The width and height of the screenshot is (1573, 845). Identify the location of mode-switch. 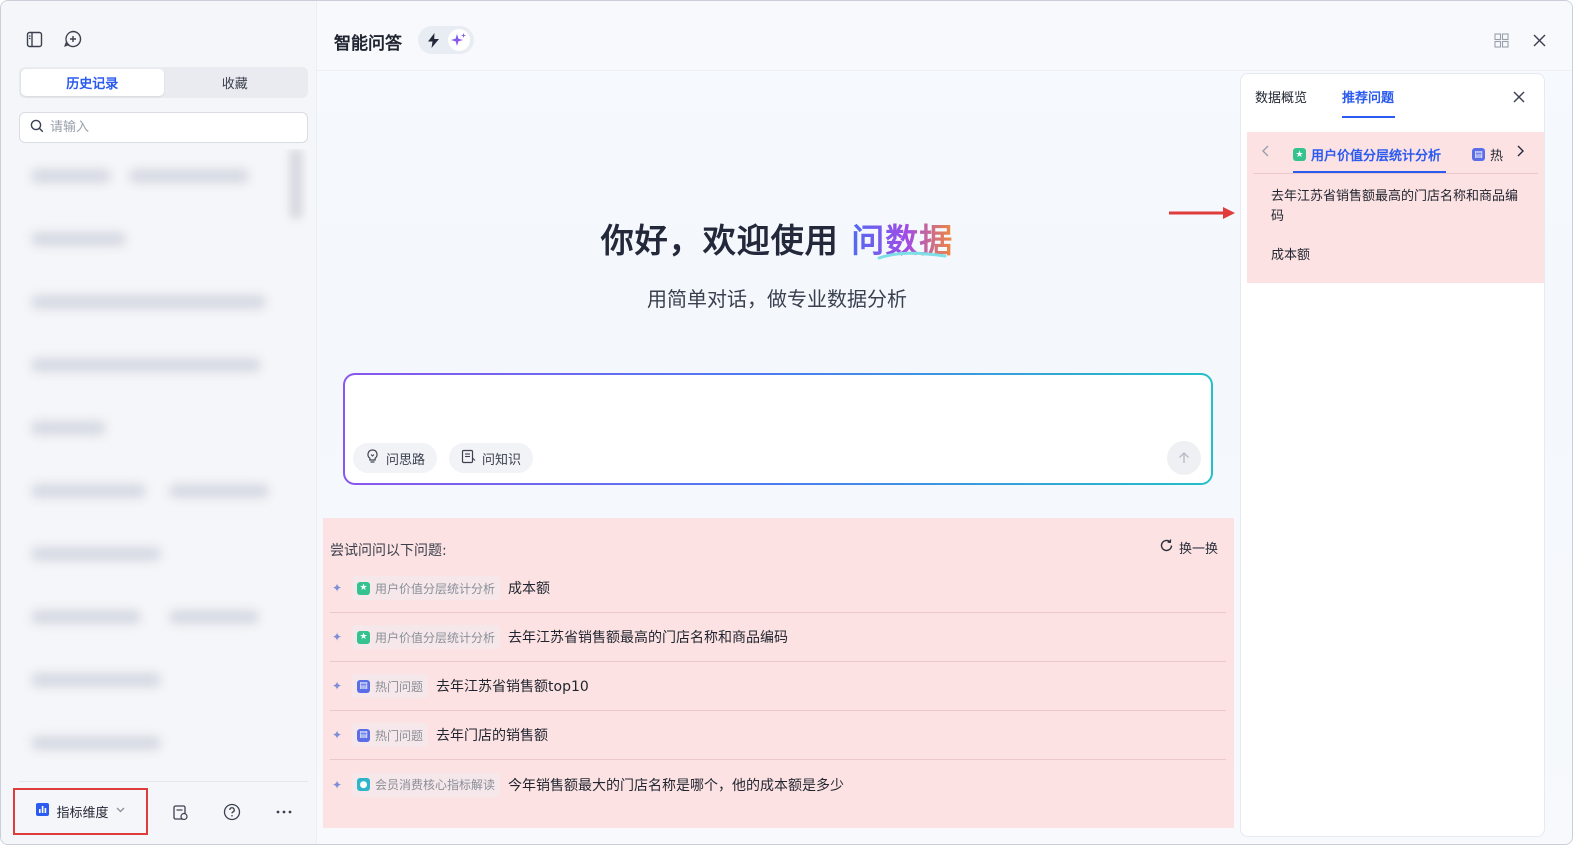
(446, 40).